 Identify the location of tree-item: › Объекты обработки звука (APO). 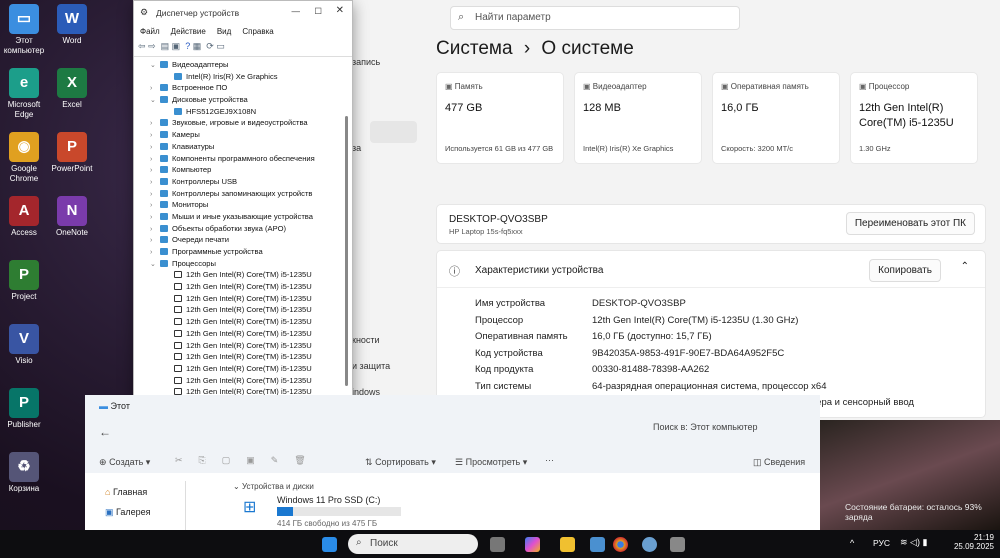
(237, 229).